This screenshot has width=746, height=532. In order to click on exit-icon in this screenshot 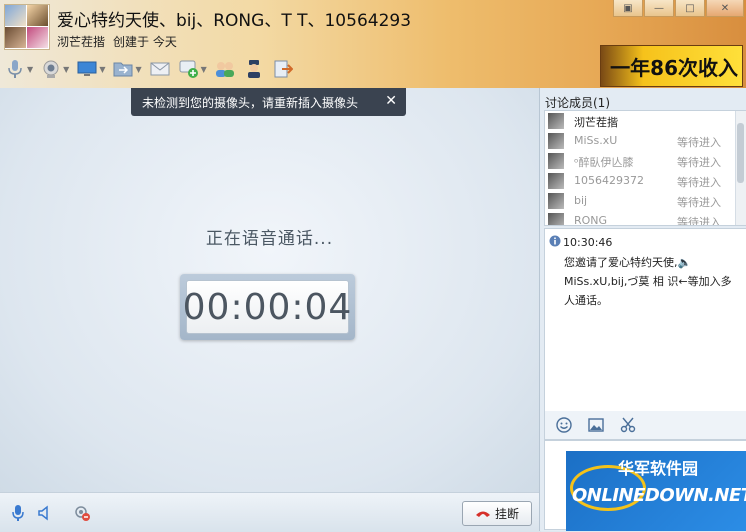, I will do `click(283, 69)`.